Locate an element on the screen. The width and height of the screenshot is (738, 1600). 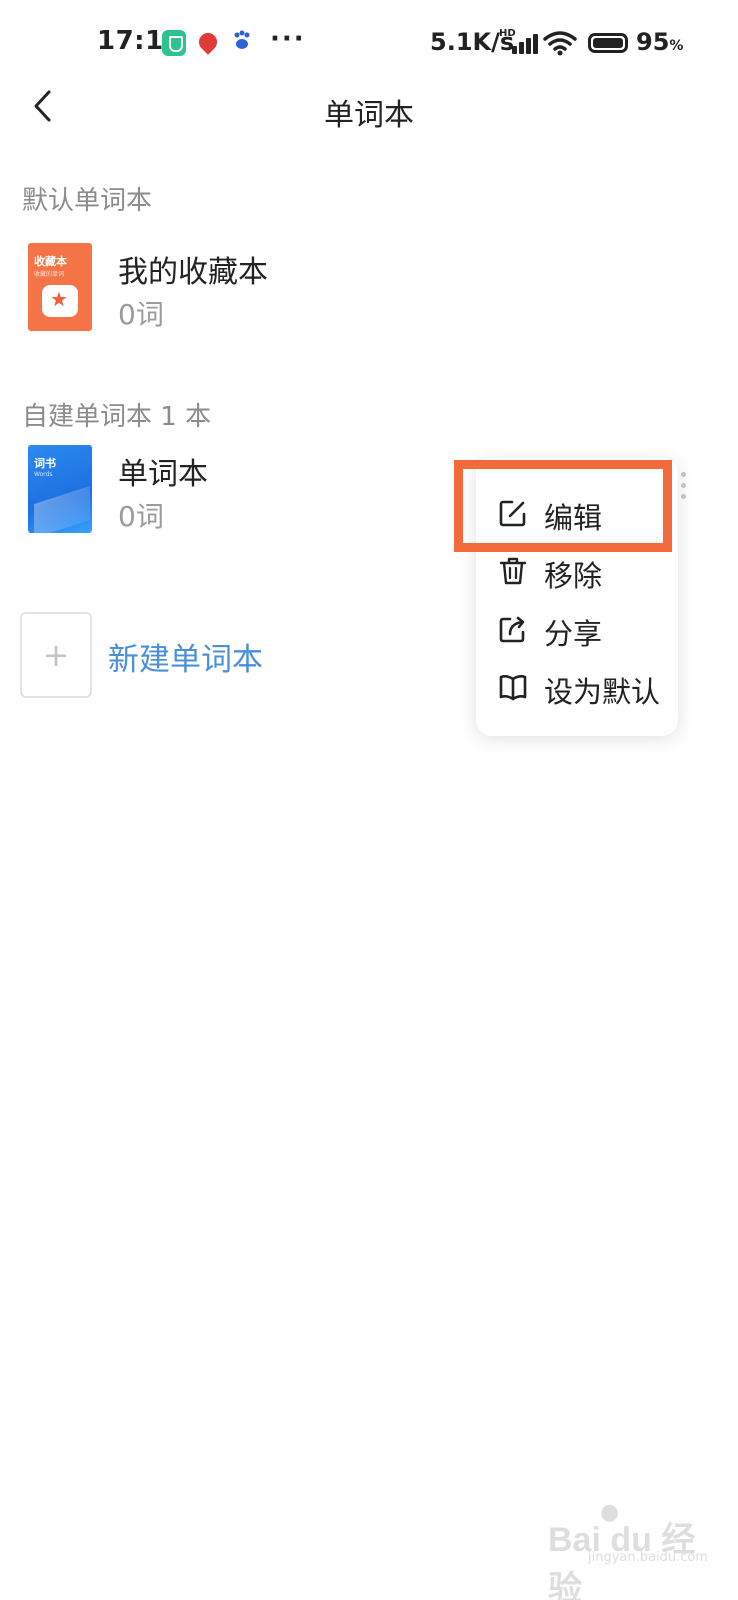
plus-icon is located at coordinates (56, 655).